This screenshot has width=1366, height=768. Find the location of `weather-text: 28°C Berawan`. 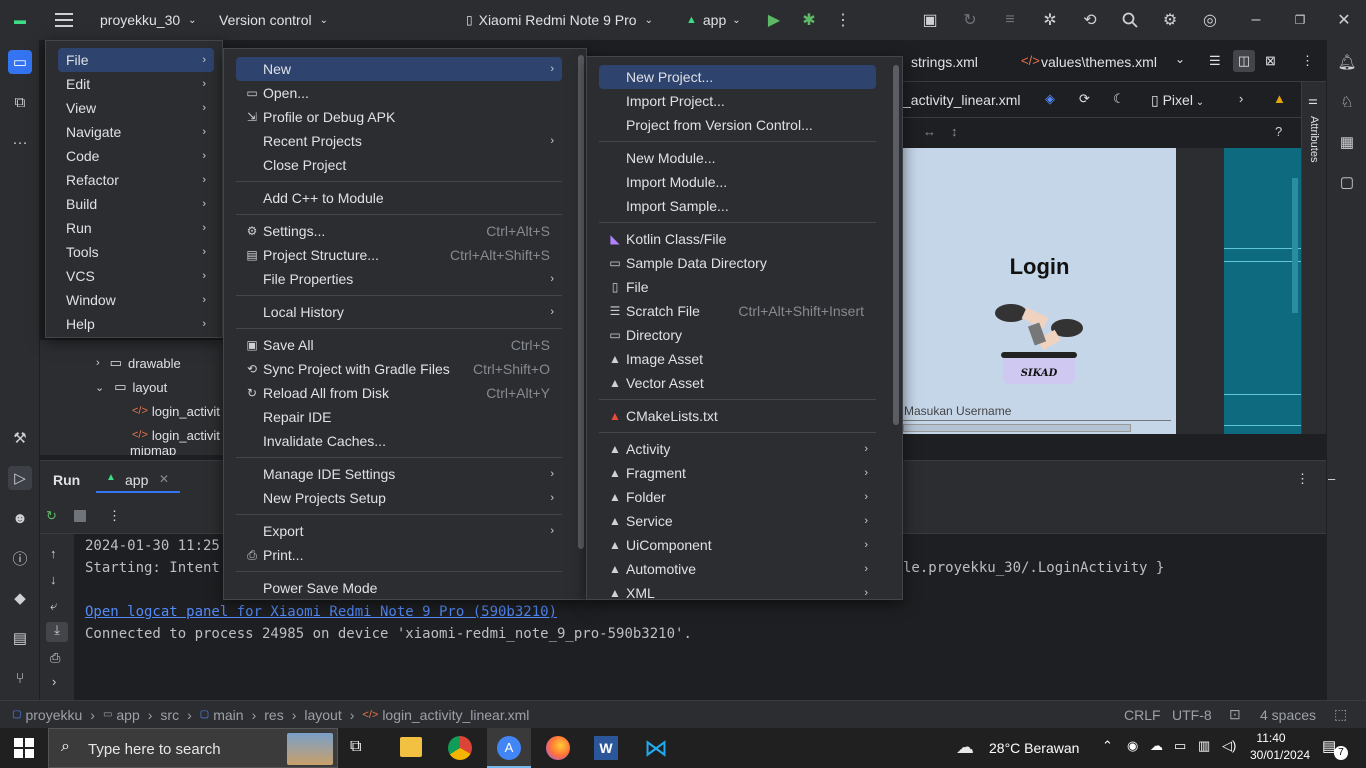

weather-text: 28°C Berawan is located at coordinates (1034, 748).